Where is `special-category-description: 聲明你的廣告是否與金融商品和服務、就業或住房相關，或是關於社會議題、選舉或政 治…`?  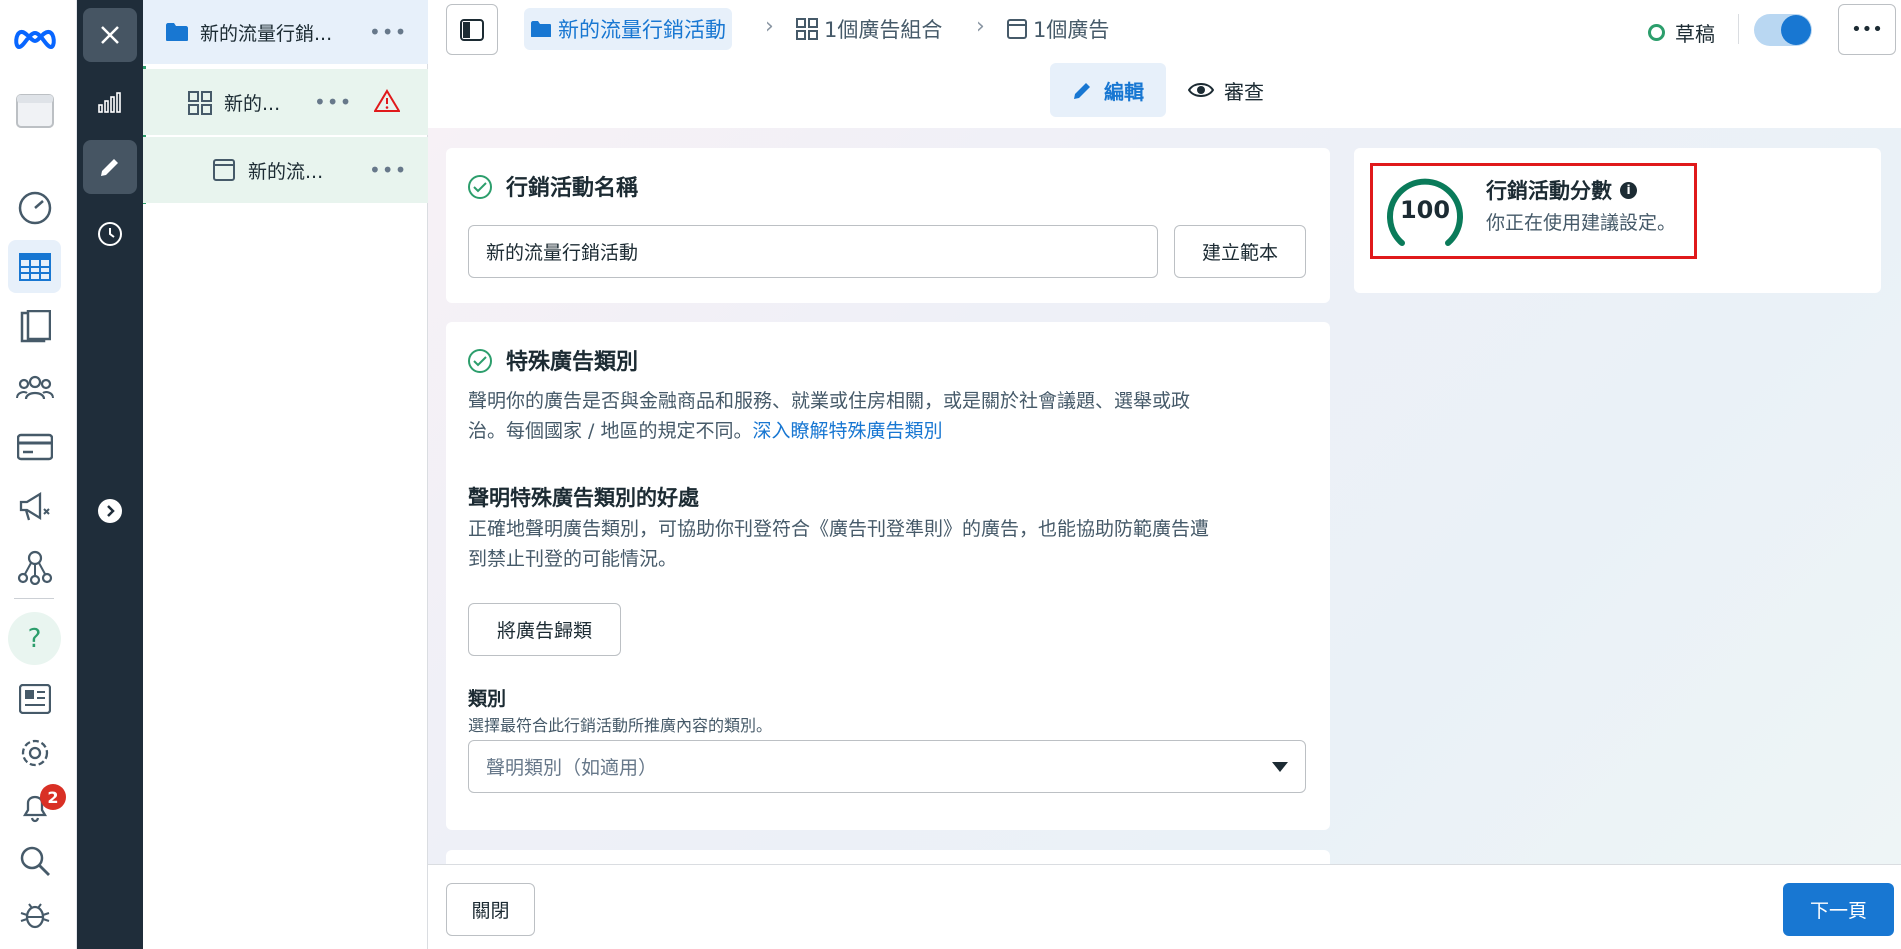 special-category-description: 聲明你的廣告是否與金融商品和服務、就業或住房相關，或是關於社會議題、選舉或政 治… is located at coordinates (829, 416).